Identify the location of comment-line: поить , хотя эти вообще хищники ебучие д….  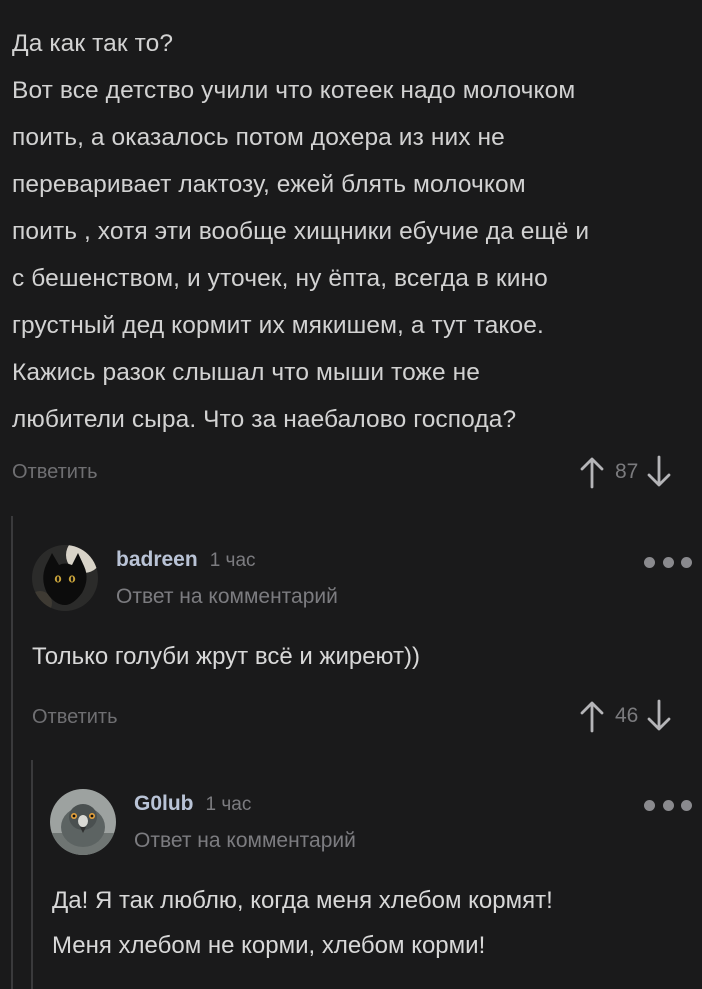
(301, 231).